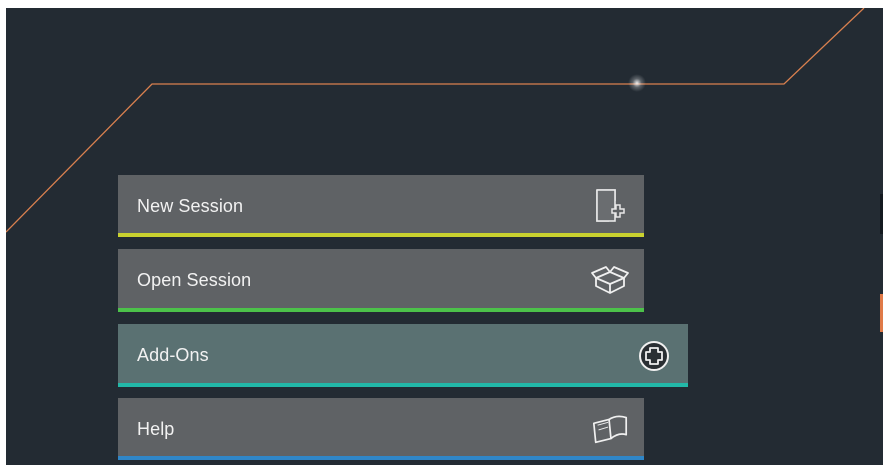 The image size is (883, 465). I want to click on new-document-icon, so click(610, 206).